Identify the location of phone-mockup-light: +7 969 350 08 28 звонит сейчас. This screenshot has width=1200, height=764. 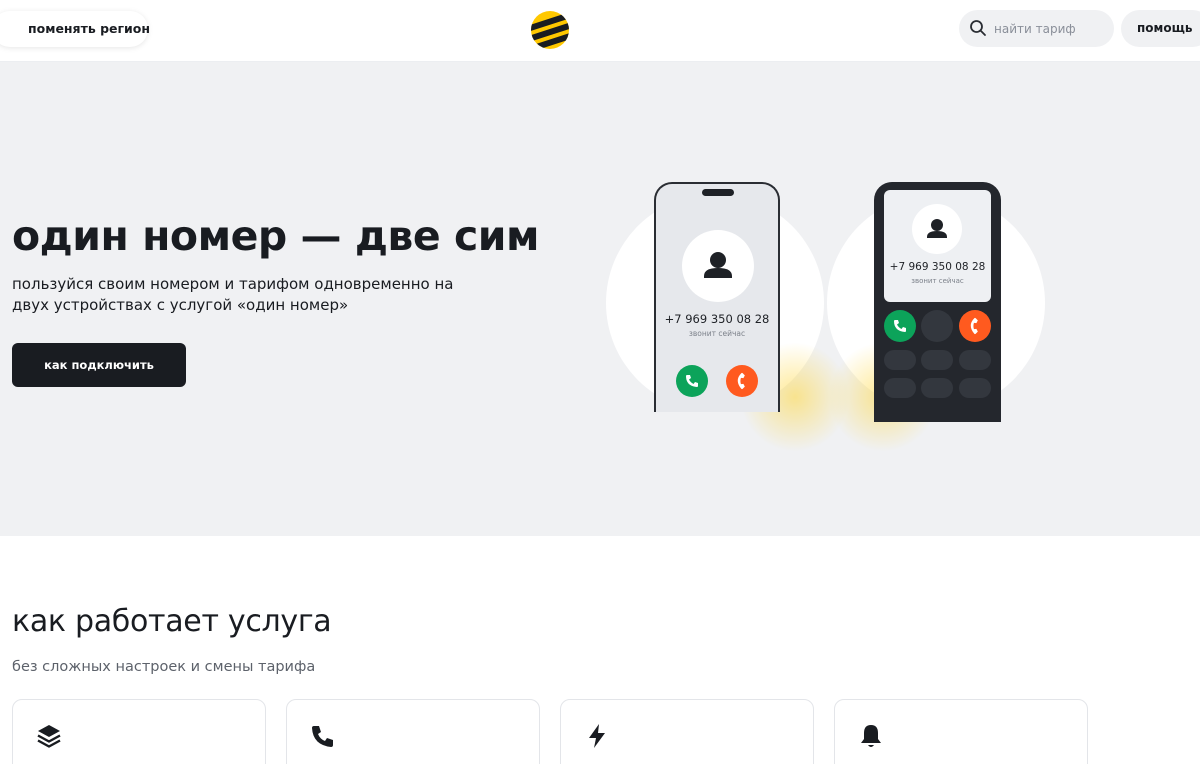
(717, 297).